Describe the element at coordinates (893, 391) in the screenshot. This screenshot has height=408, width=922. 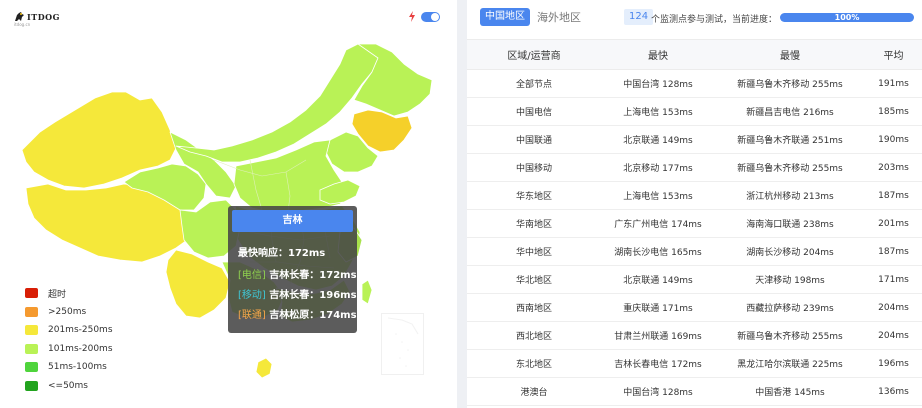
I see `cell-average: 136ms` at that location.